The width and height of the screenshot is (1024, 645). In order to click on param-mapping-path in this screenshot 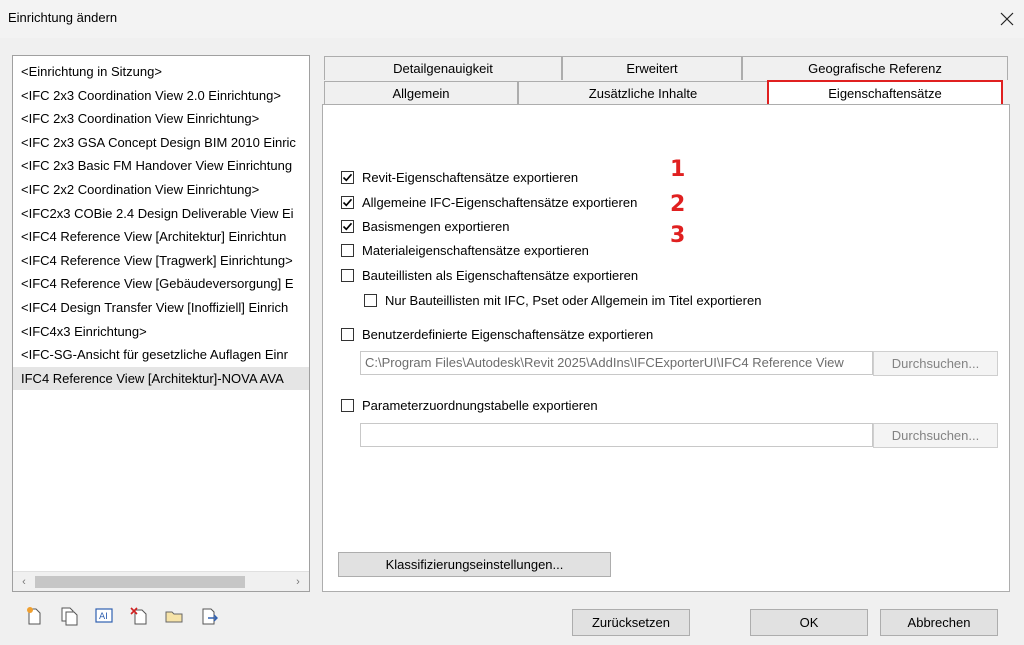, I will do `click(616, 435)`.